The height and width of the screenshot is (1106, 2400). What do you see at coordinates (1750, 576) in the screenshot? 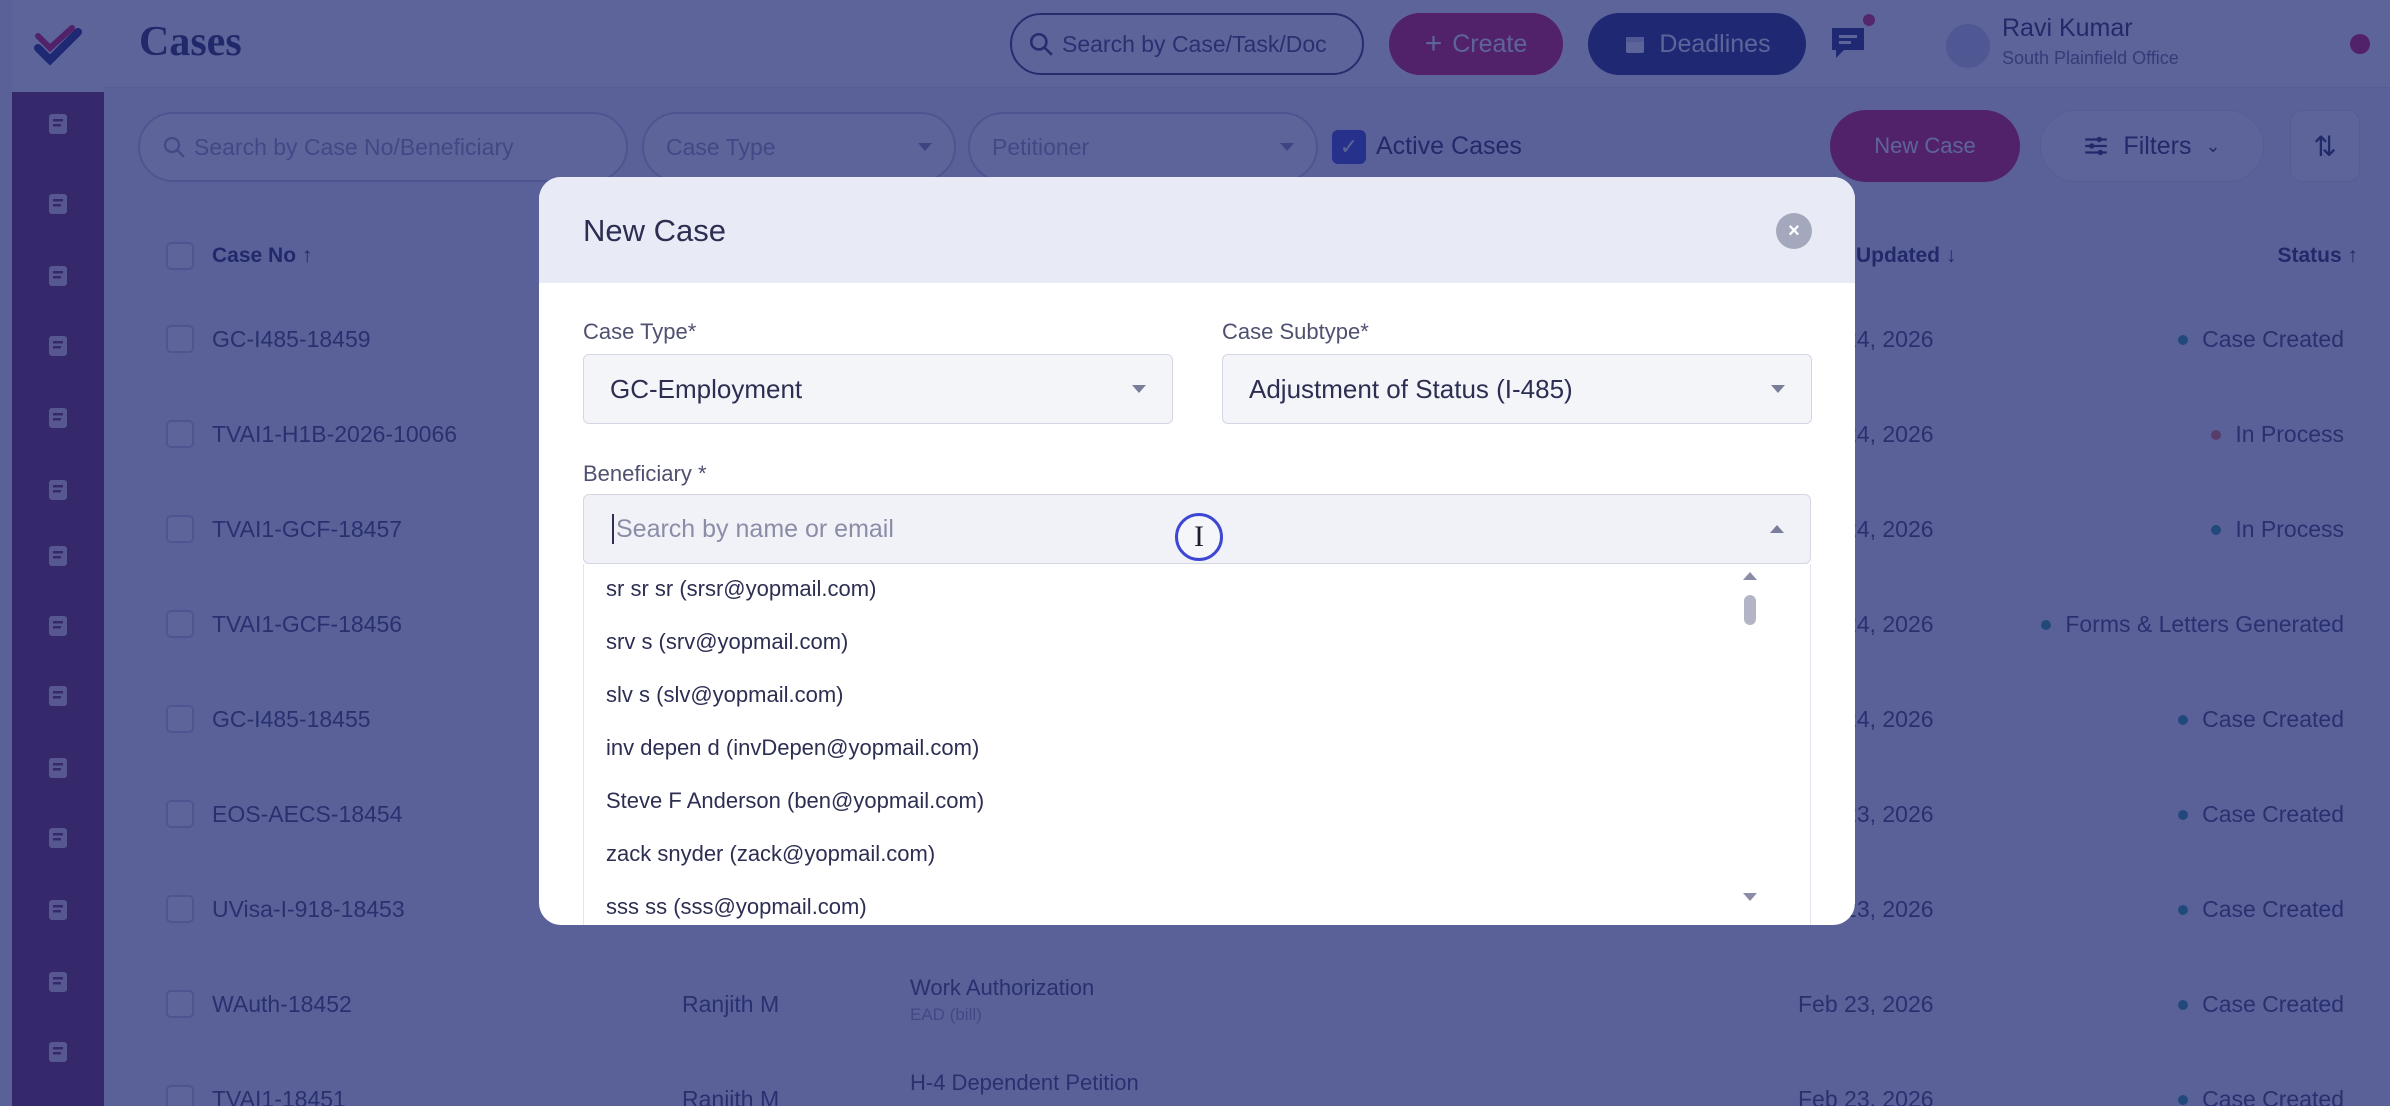
I see `scroll-up-arrow-icon` at bounding box center [1750, 576].